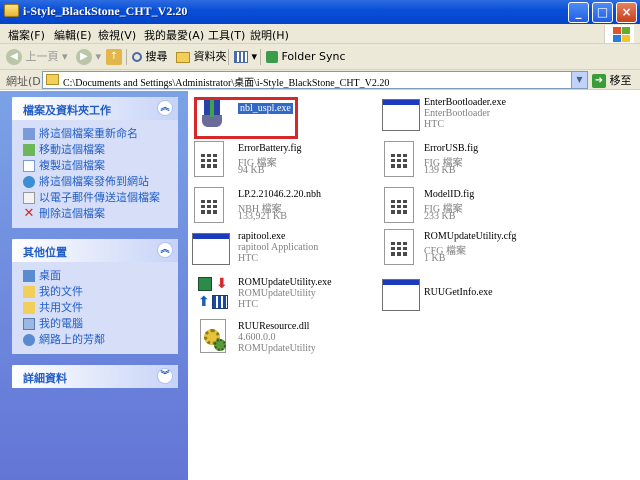 Image resolution: width=640 pixels, height=480 pixels. I want to click on folder-sync-label: Folder Sync, so click(313, 56).